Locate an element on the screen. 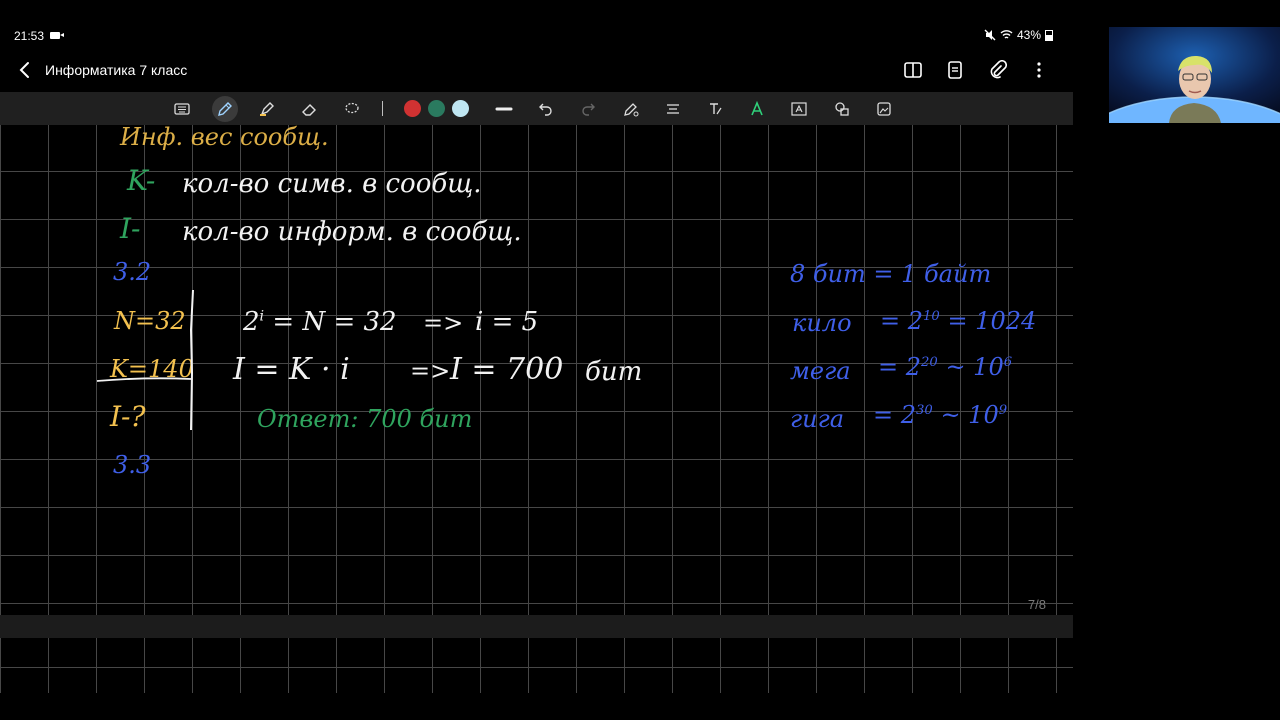 The height and width of the screenshot is (720, 1280). stroke-width-icon is located at coordinates (504, 109).